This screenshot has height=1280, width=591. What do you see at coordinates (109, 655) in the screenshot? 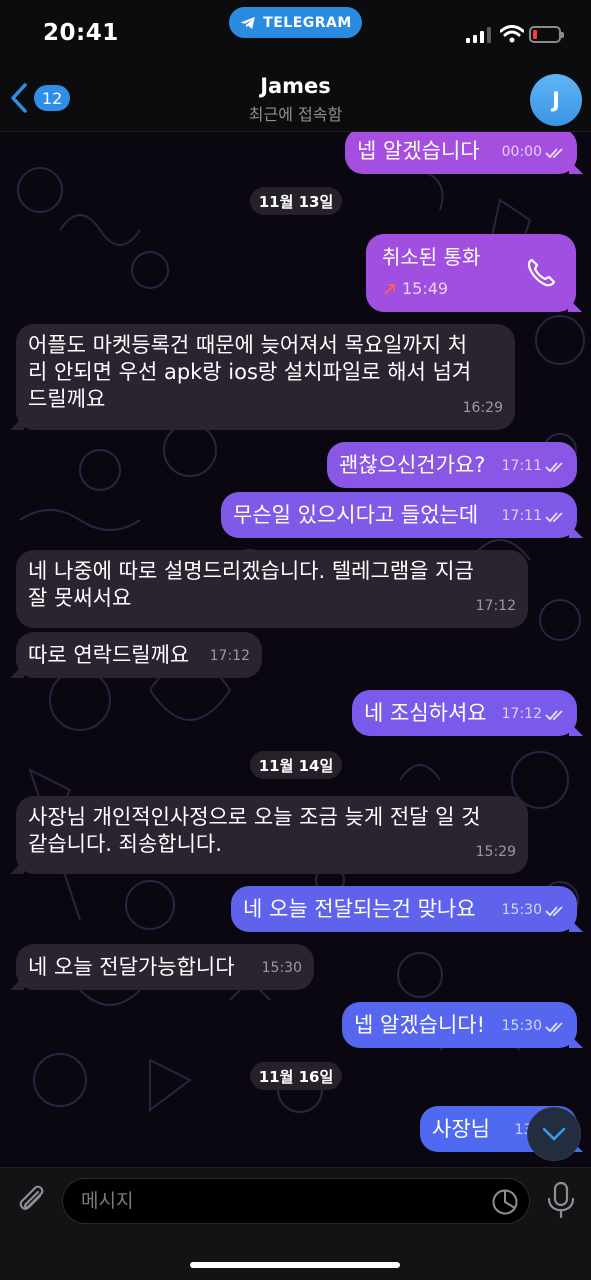
I see `message-text: 따로 연락드릴께요` at bounding box center [109, 655].